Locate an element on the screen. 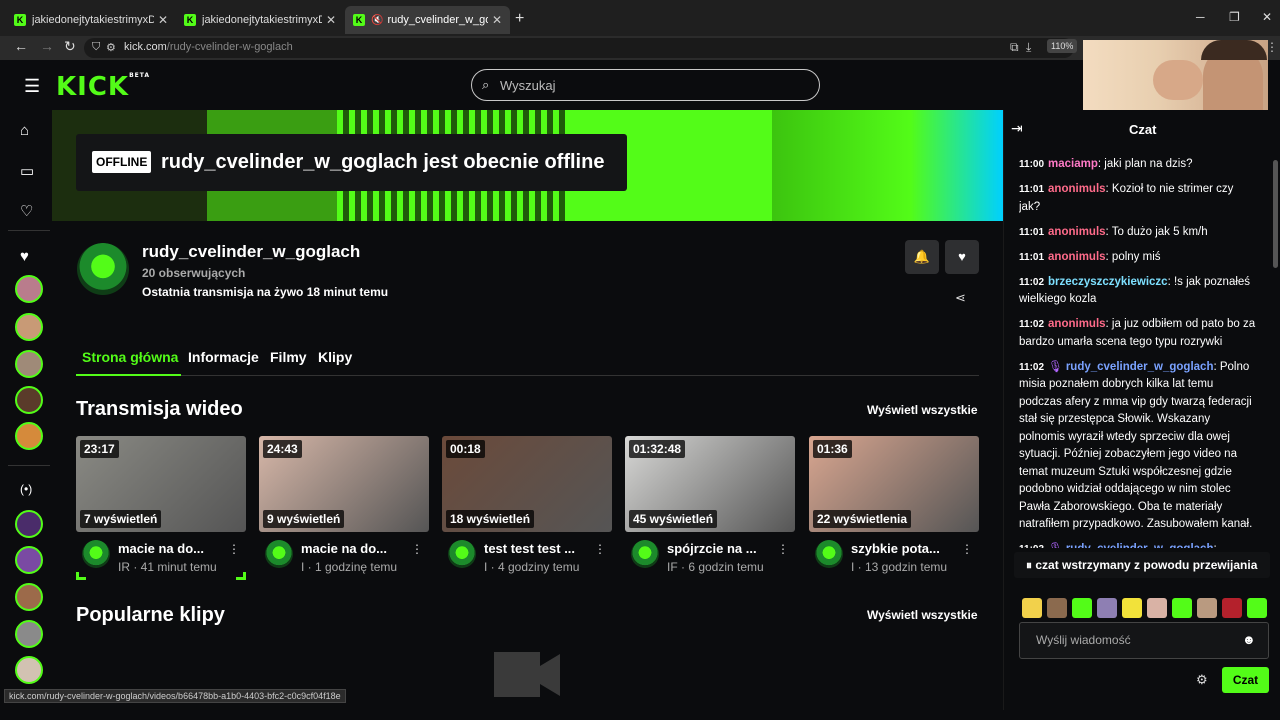  search-bar: ⌕ is located at coordinates (645, 85).